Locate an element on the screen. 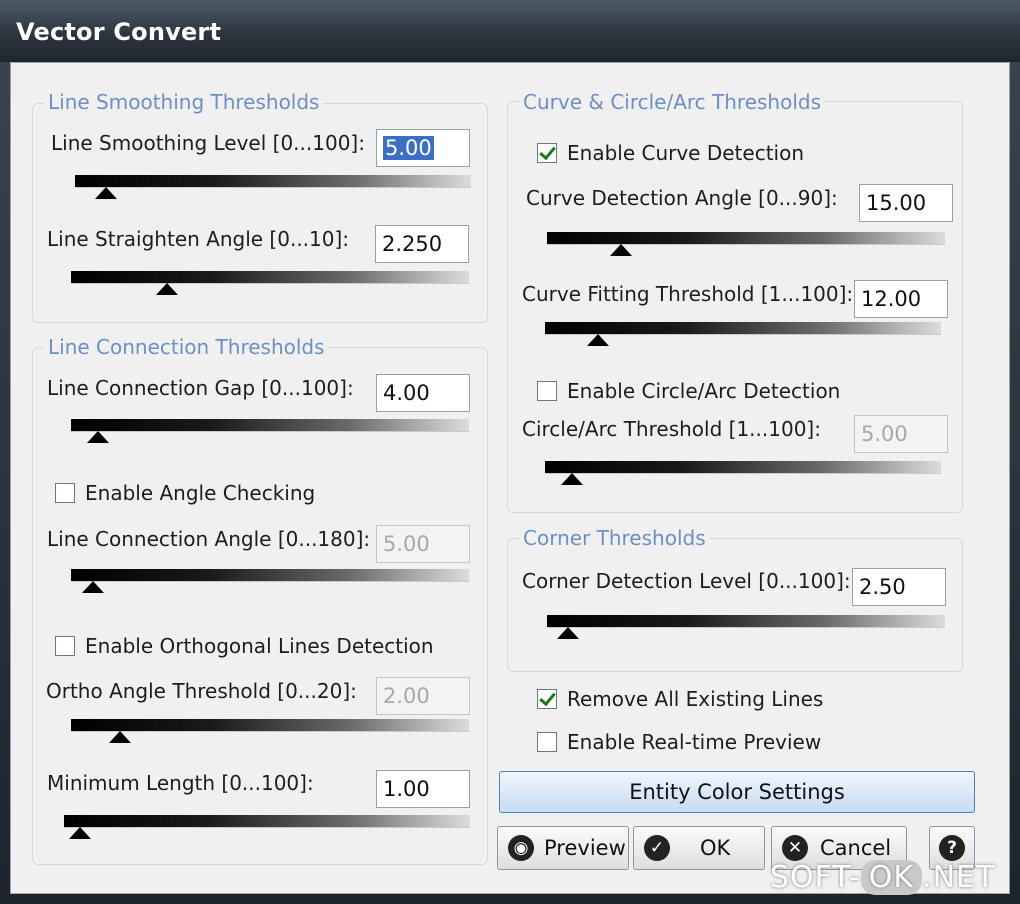  enable-orthogonal-lines-label: Enable Orthogonal Lines Detection is located at coordinates (259, 646).